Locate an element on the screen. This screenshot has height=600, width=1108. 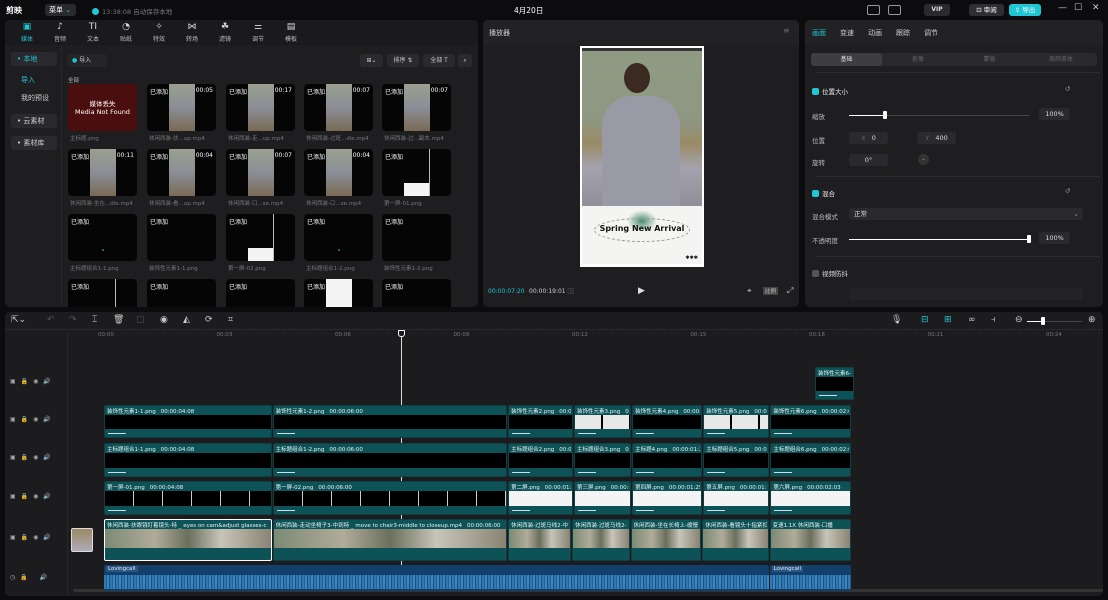
sidebar-item: 导入 is located at coordinates (34, 80).